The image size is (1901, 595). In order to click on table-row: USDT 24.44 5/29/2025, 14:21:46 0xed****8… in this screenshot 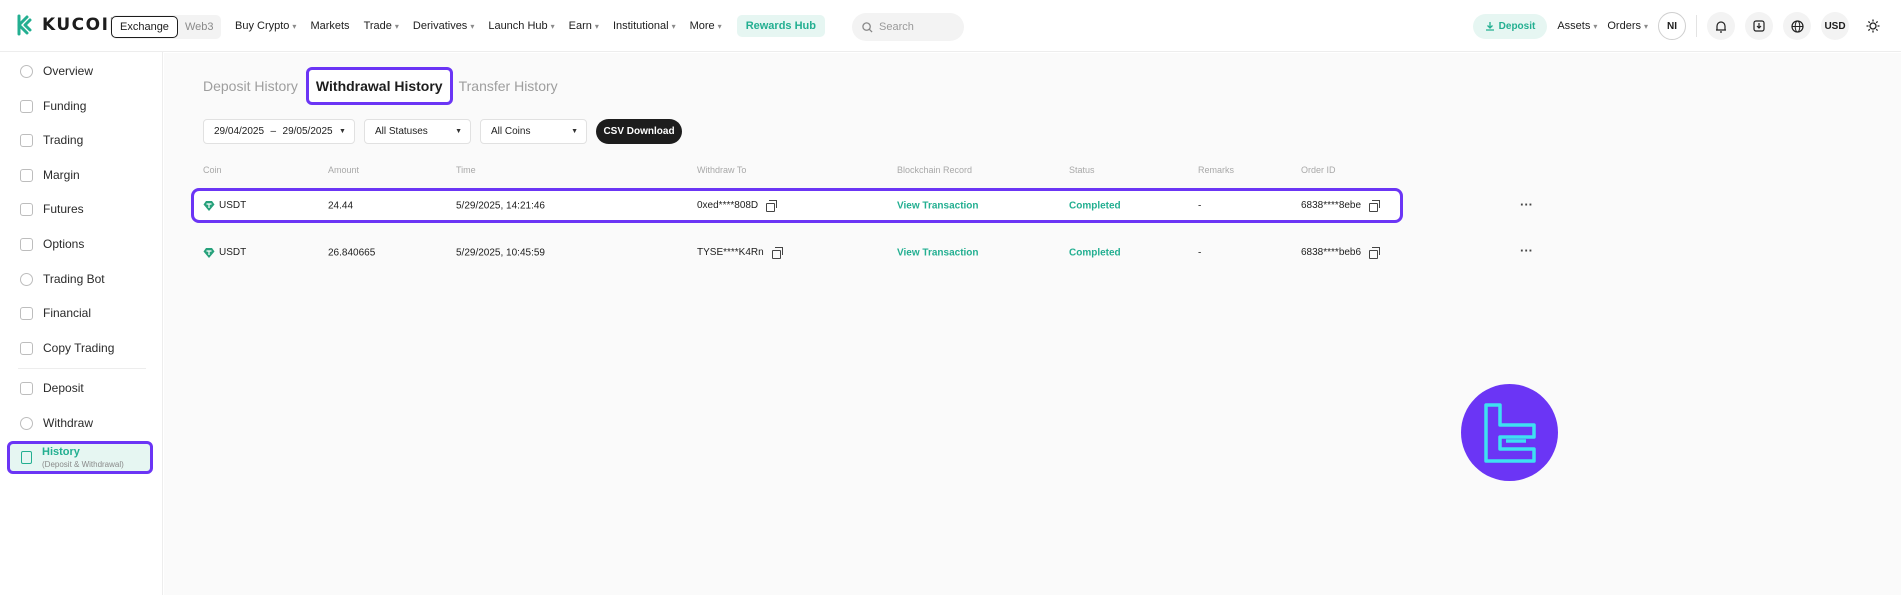, I will do `click(797, 205)`.